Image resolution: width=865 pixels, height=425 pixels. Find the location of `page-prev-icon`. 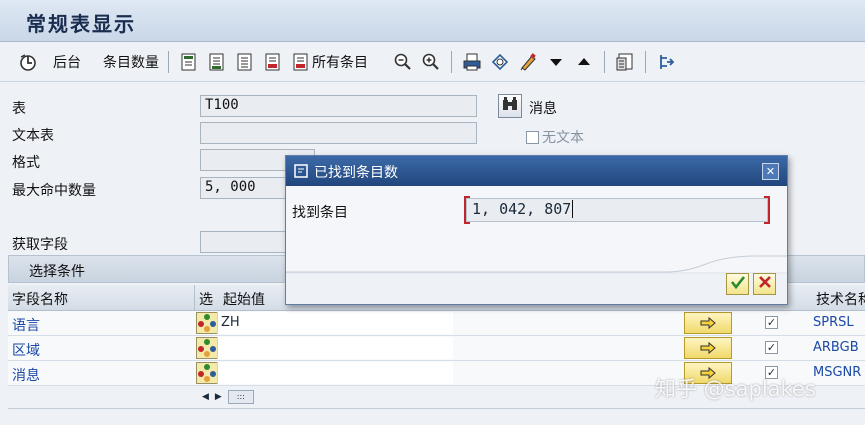

page-prev-icon is located at coordinates (217, 62).